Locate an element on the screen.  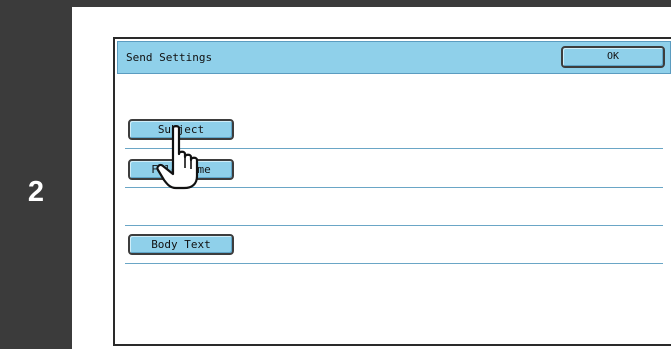
ok-button: OK is located at coordinates (613, 57).